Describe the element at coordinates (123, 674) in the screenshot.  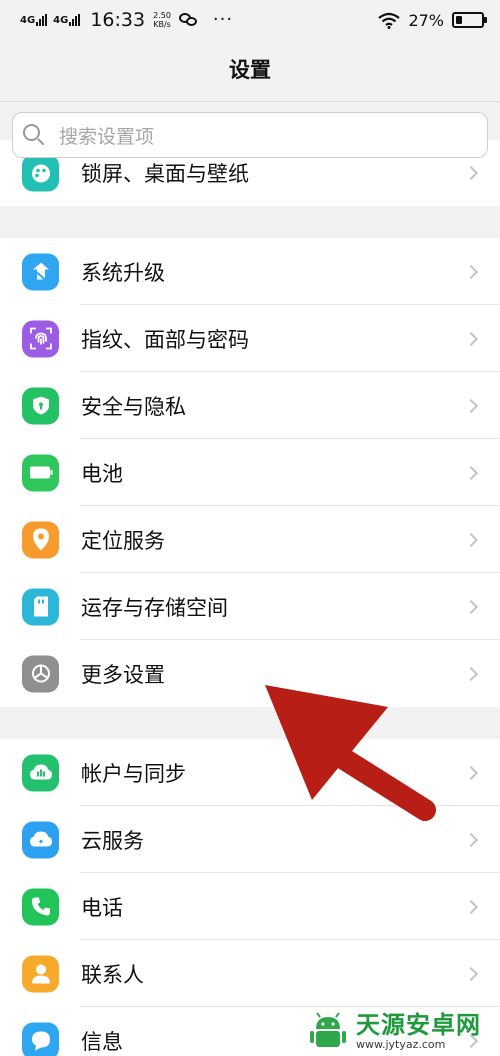
I see `item-label: 更多设置` at that location.